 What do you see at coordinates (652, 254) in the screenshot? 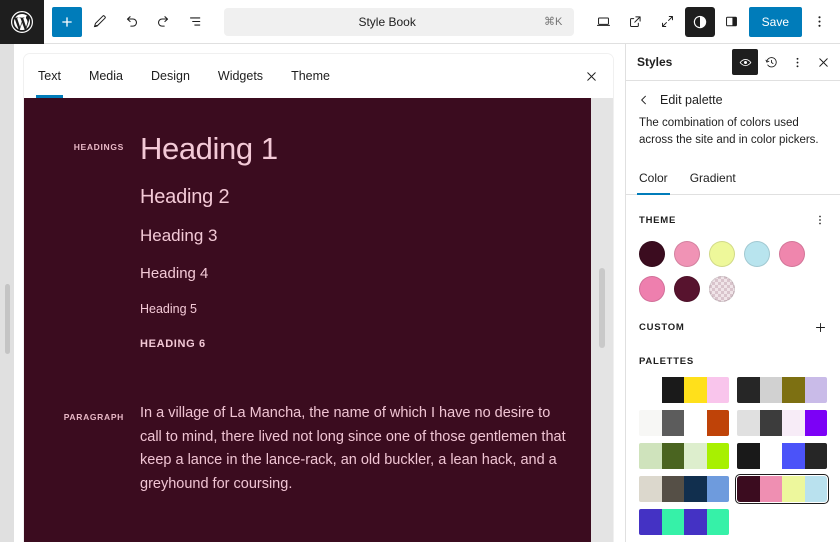
I see `swatch-base-dark` at bounding box center [652, 254].